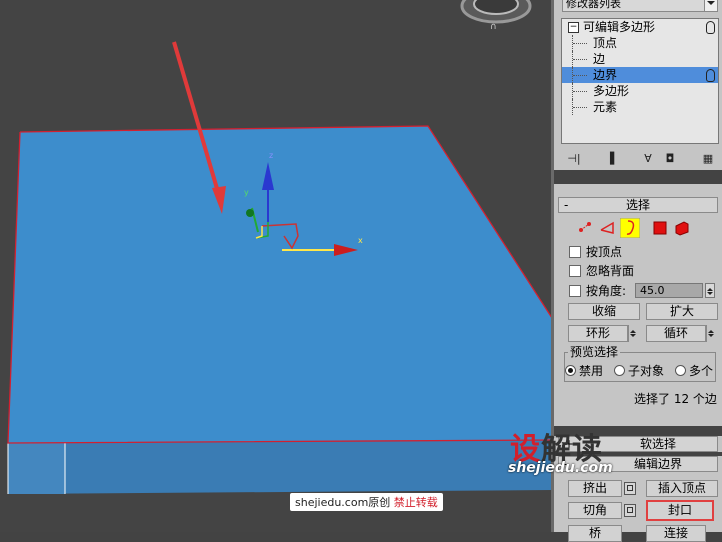 Image resolution: width=722 pixels, height=542 pixels. I want to click on stack-item-editable-poly: − 可编辑多边形, so click(640, 27).